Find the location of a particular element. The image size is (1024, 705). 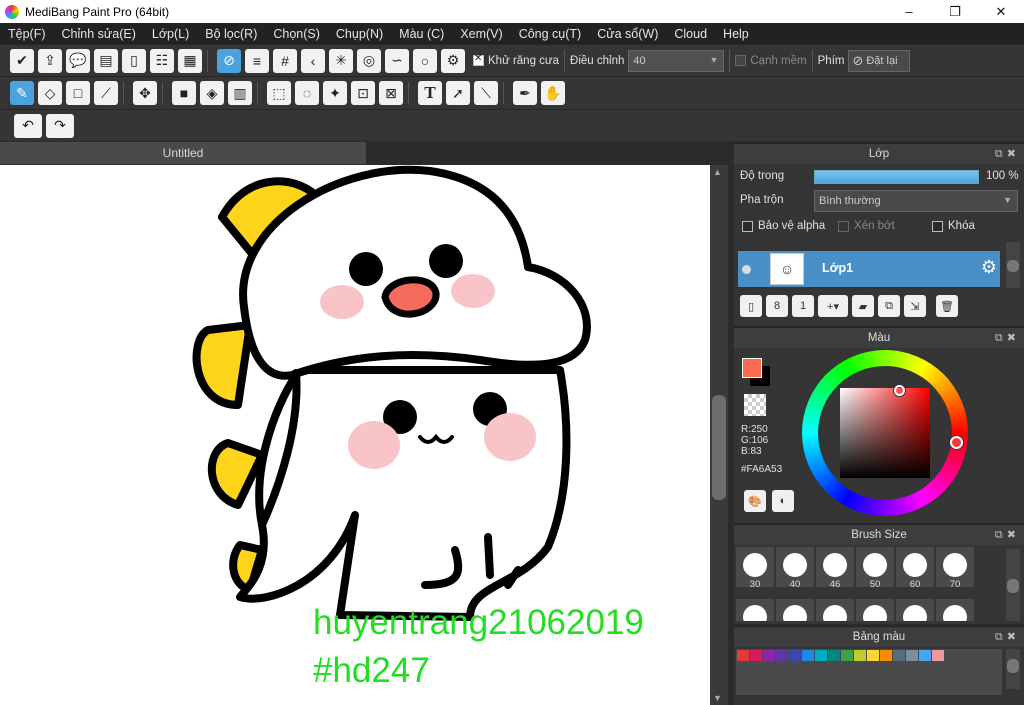

concentric-snap-icon: ◎ is located at coordinates (369, 60).